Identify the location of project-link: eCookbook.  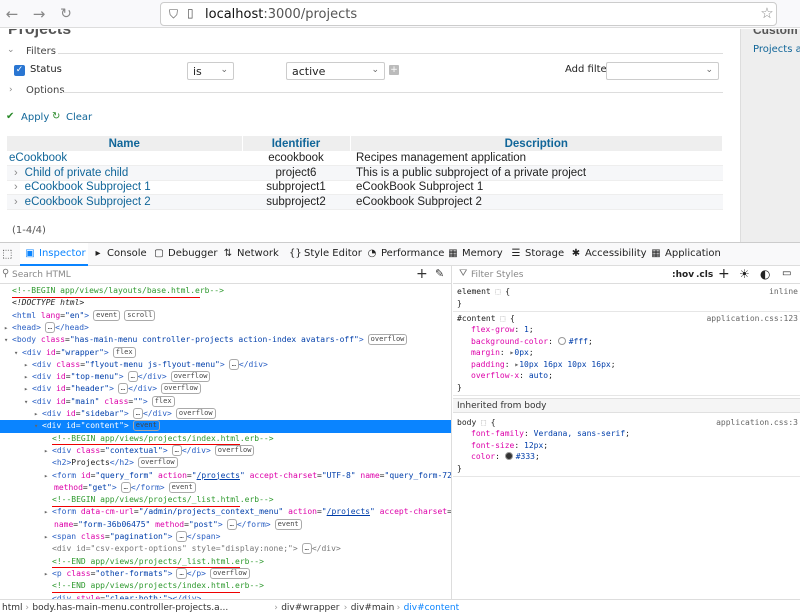
(38, 158).